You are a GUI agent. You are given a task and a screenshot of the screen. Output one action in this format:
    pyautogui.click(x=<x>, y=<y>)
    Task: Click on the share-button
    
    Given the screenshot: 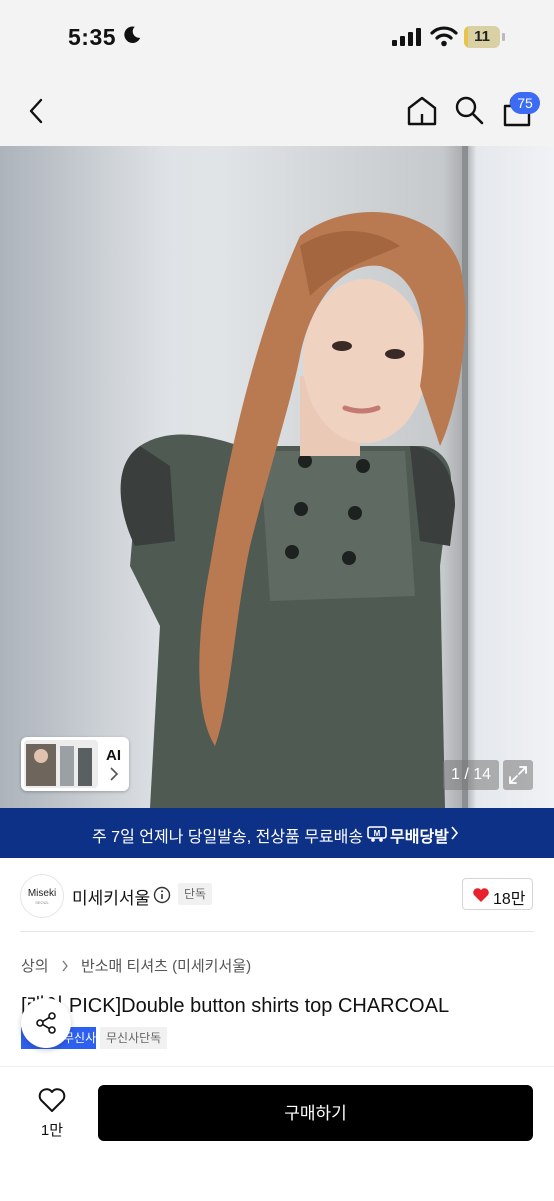 What is the action you would take?
    pyautogui.click(x=46, y=1023)
    